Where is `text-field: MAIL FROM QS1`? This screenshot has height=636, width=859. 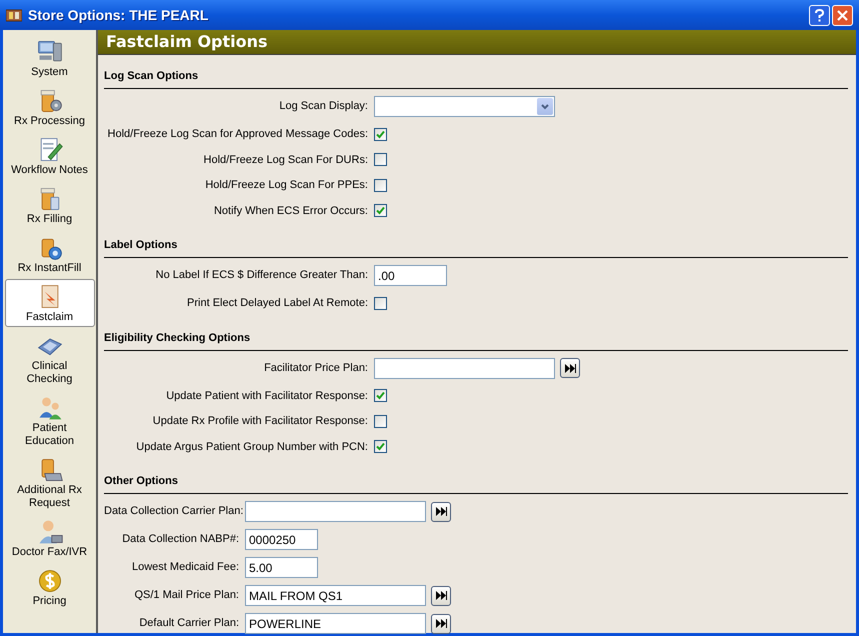 text-field: MAIL FROM QS1 is located at coordinates (335, 595).